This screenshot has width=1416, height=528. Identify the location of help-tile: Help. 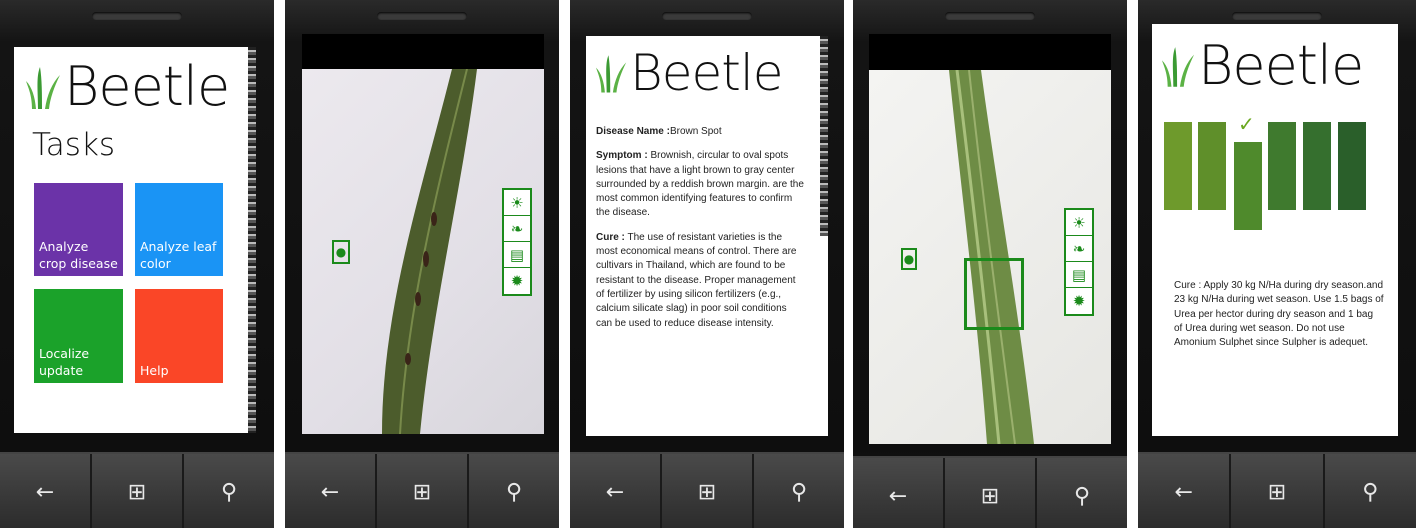
(179, 336).